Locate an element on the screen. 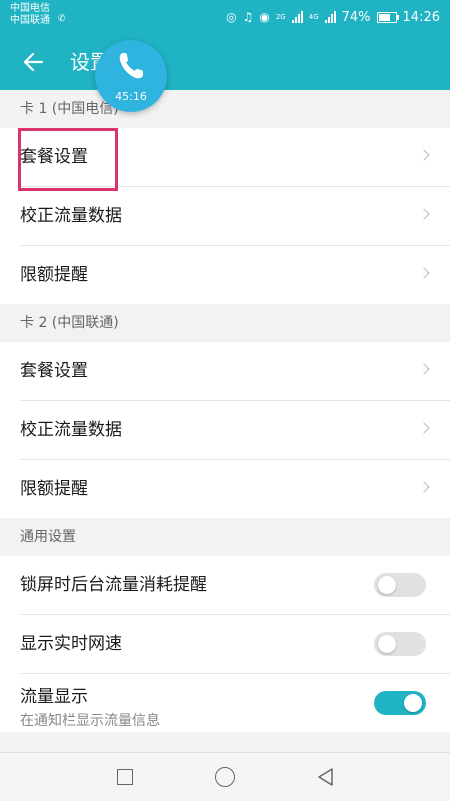 Image resolution: width=450 pixels, height=801 pixels. navigation-bar is located at coordinates (225, 776).